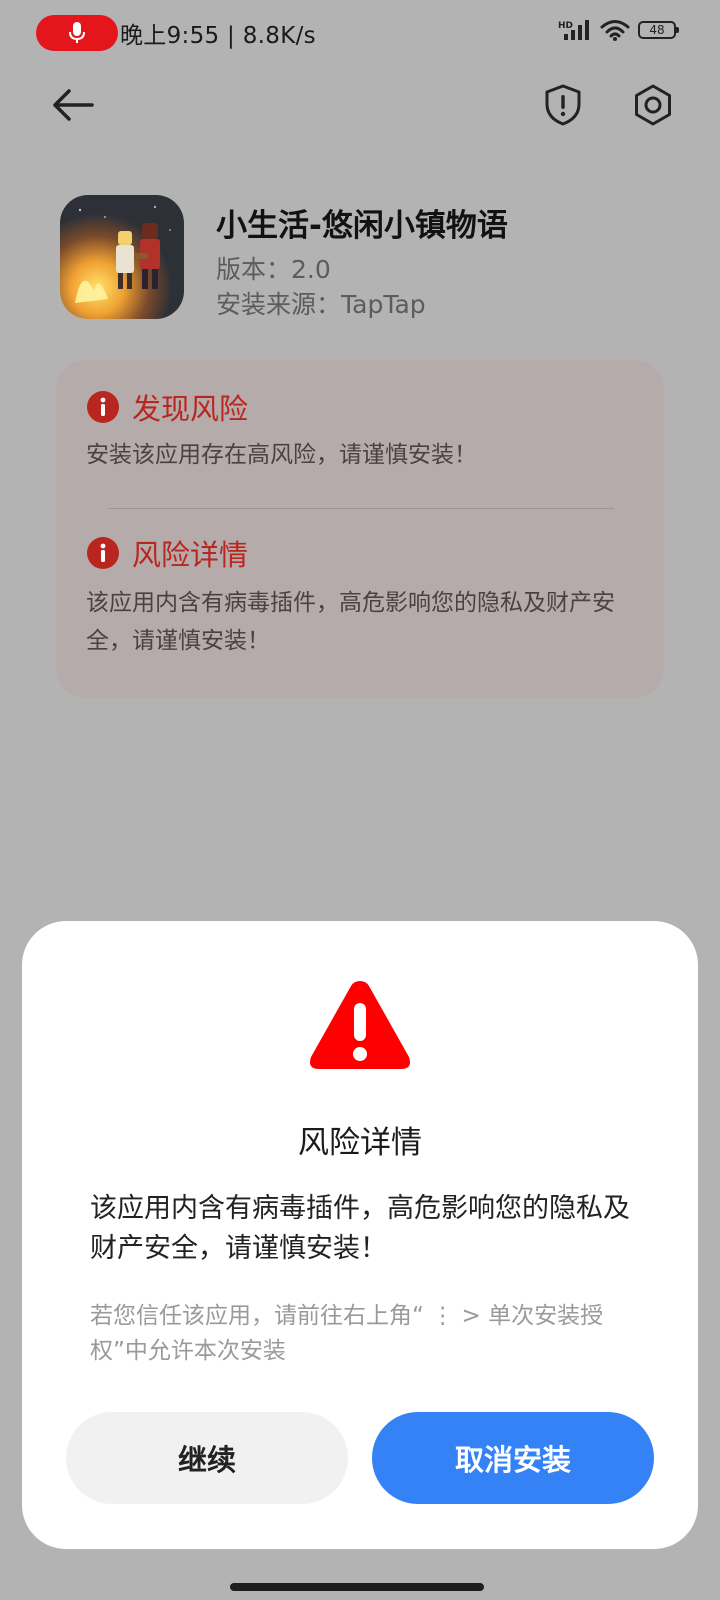 The image size is (720, 1600). I want to click on risk-found-heading: 发现风险, so click(167, 407).